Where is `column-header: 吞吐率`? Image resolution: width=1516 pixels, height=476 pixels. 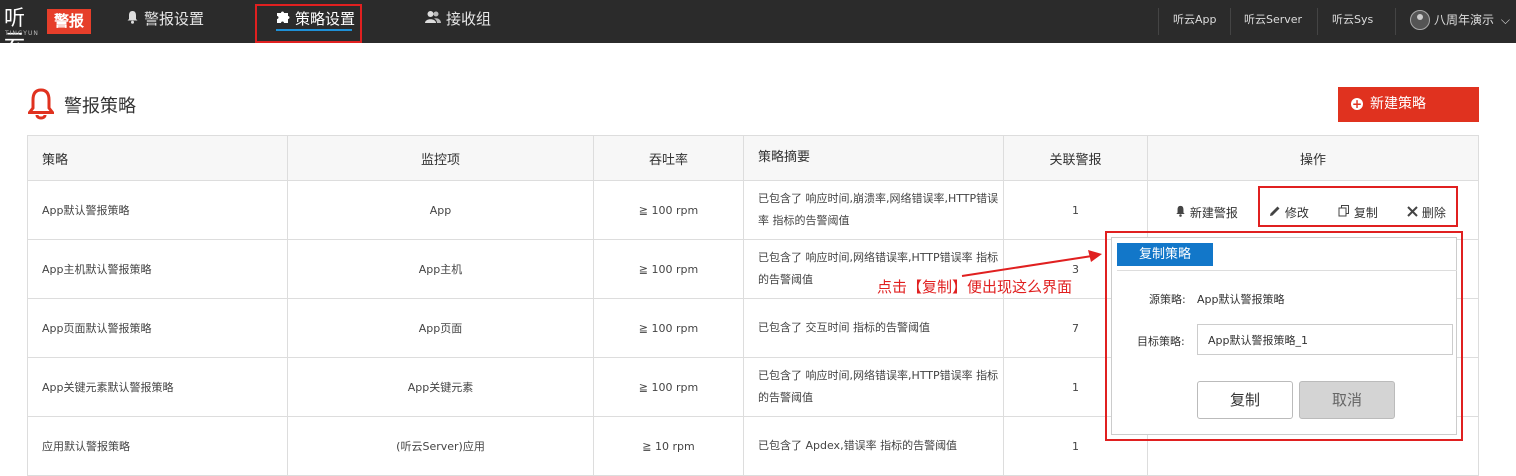 column-header: 吞吐率 is located at coordinates (668, 158).